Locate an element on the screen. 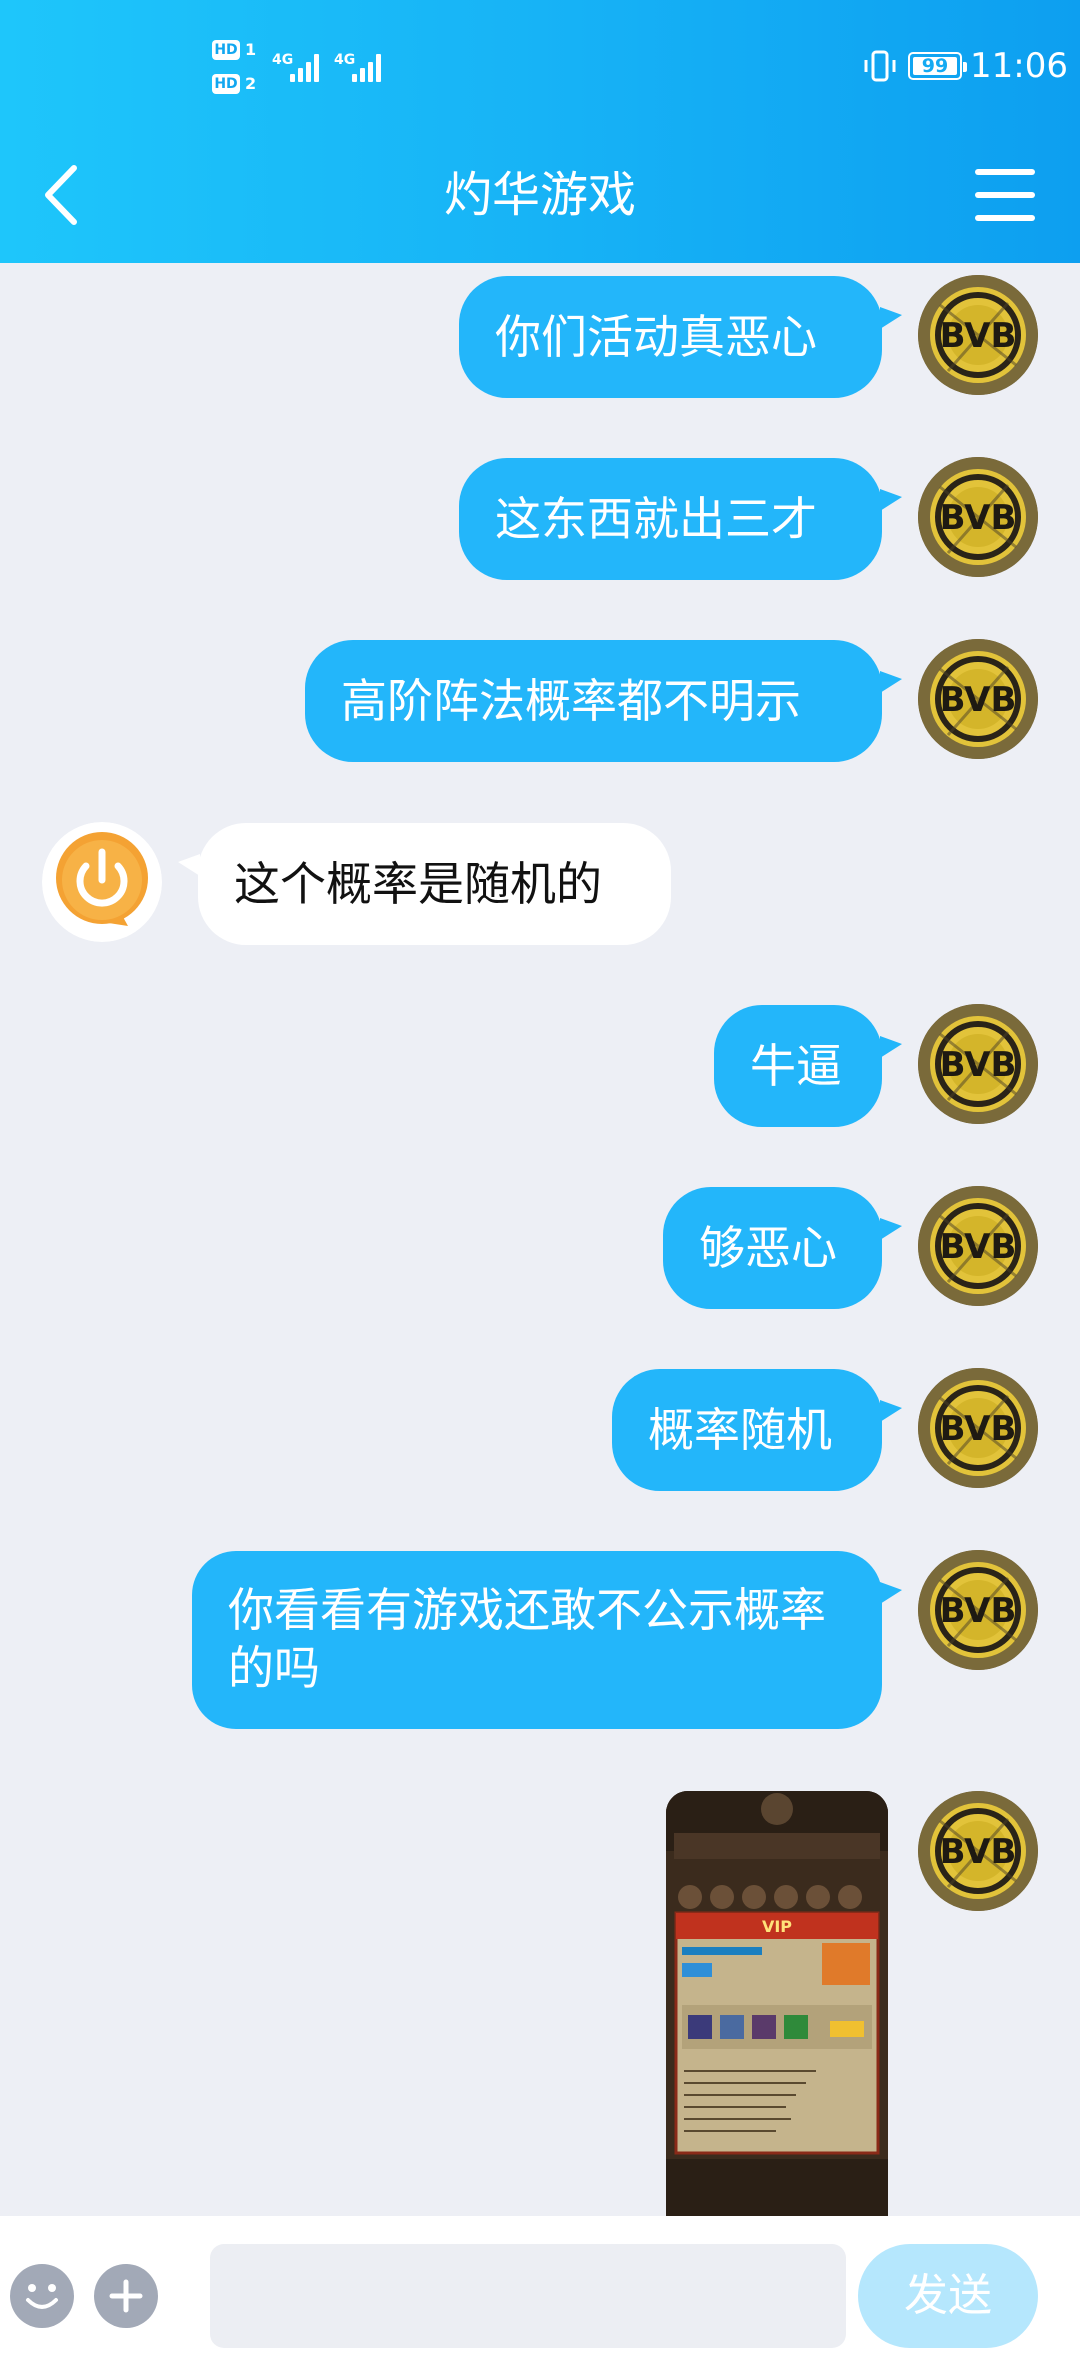 The width and height of the screenshot is (1080, 2376). message-text: 你看看有游戏还敢不公示概率的吗 is located at coordinates (527, 1639).